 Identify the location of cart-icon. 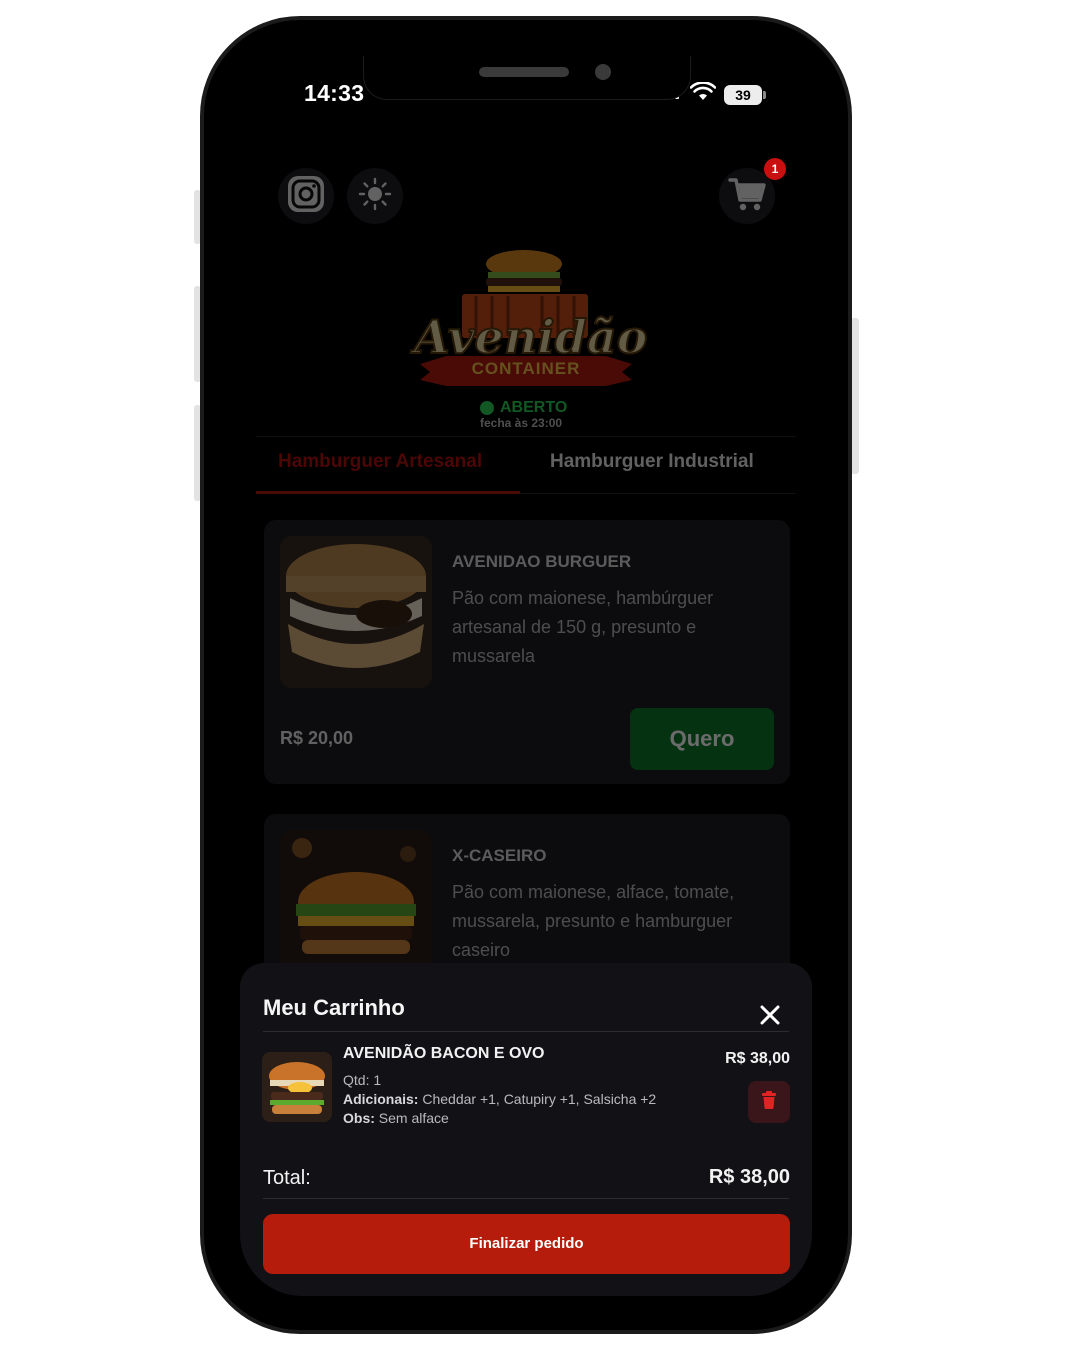
(747, 196).